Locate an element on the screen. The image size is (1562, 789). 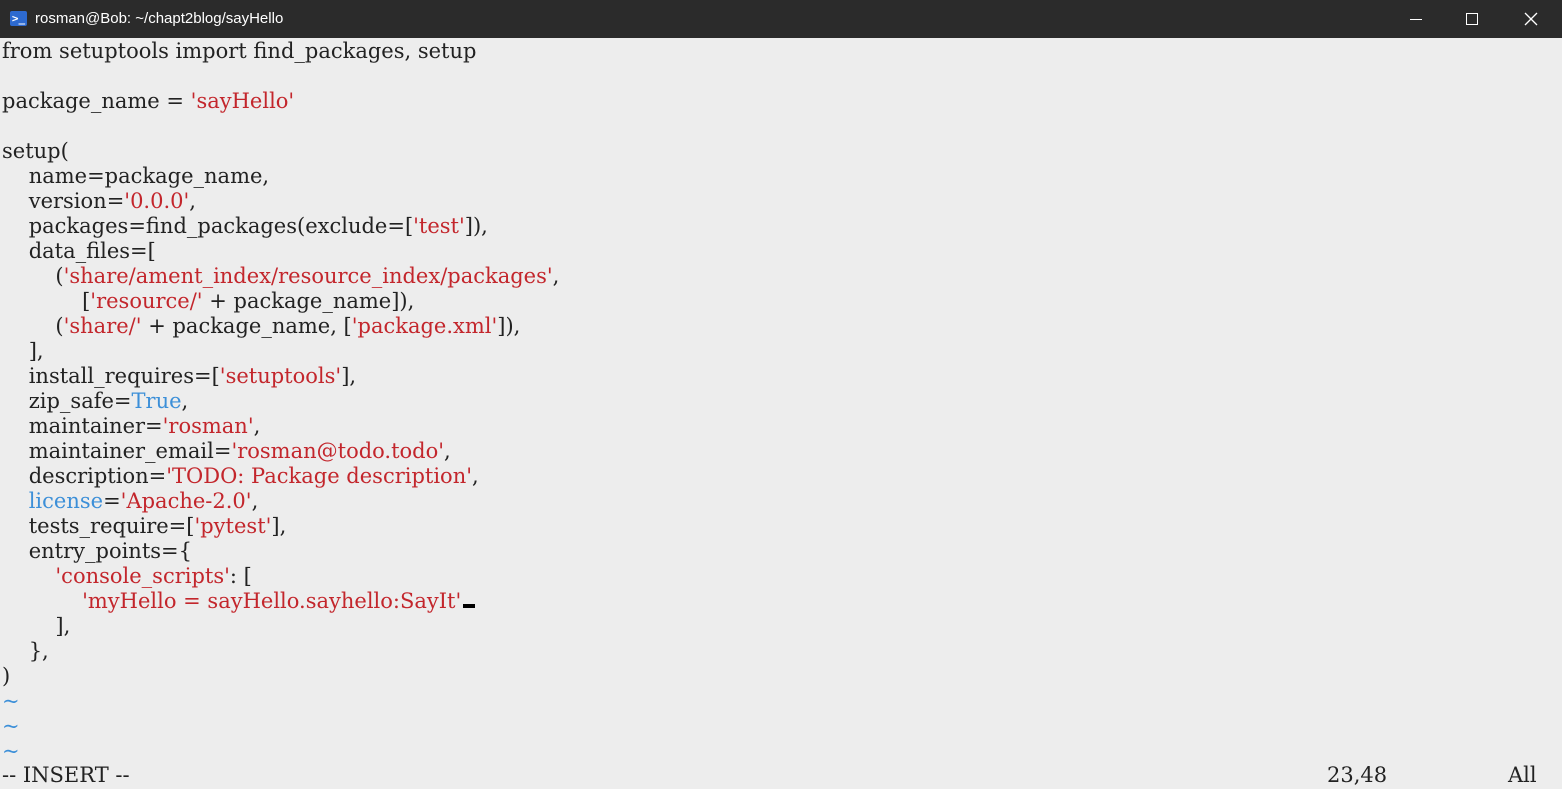
code-line: install_requires=['setuptools'], is located at coordinates (179, 376).